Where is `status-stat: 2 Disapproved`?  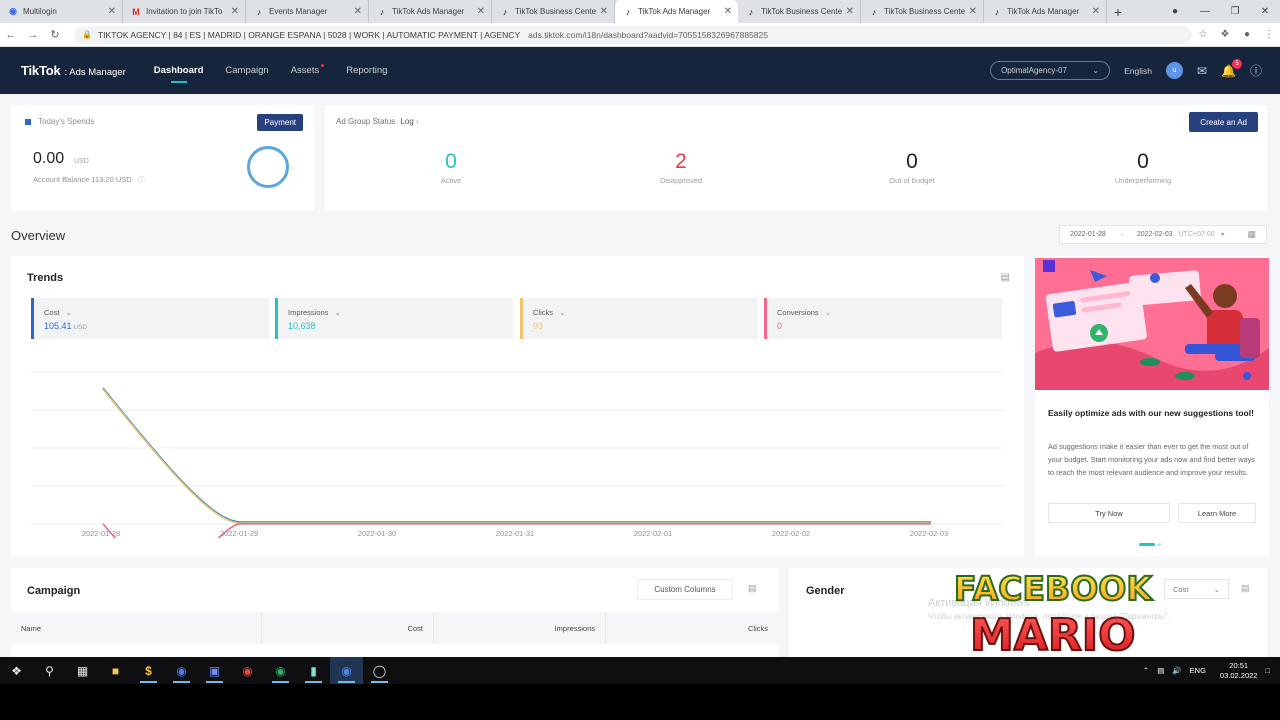 status-stat: 2 Disapproved is located at coordinates (681, 167).